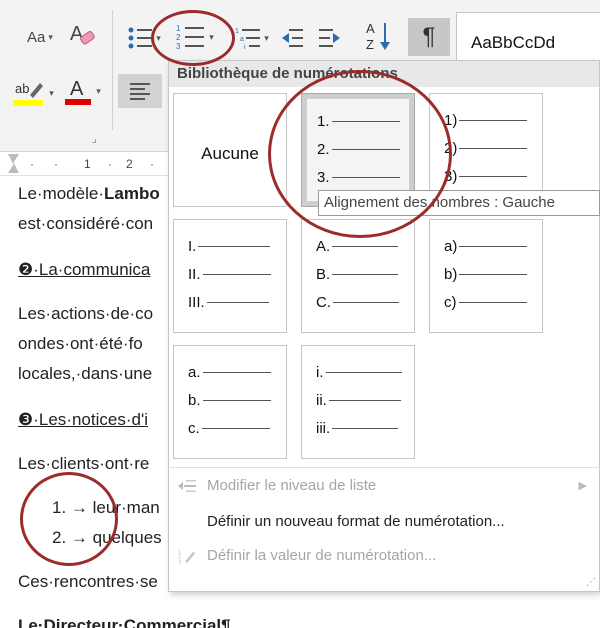 The height and width of the screenshot is (628, 600). I want to click on list-item: 2. → quelques, so click(107, 538).